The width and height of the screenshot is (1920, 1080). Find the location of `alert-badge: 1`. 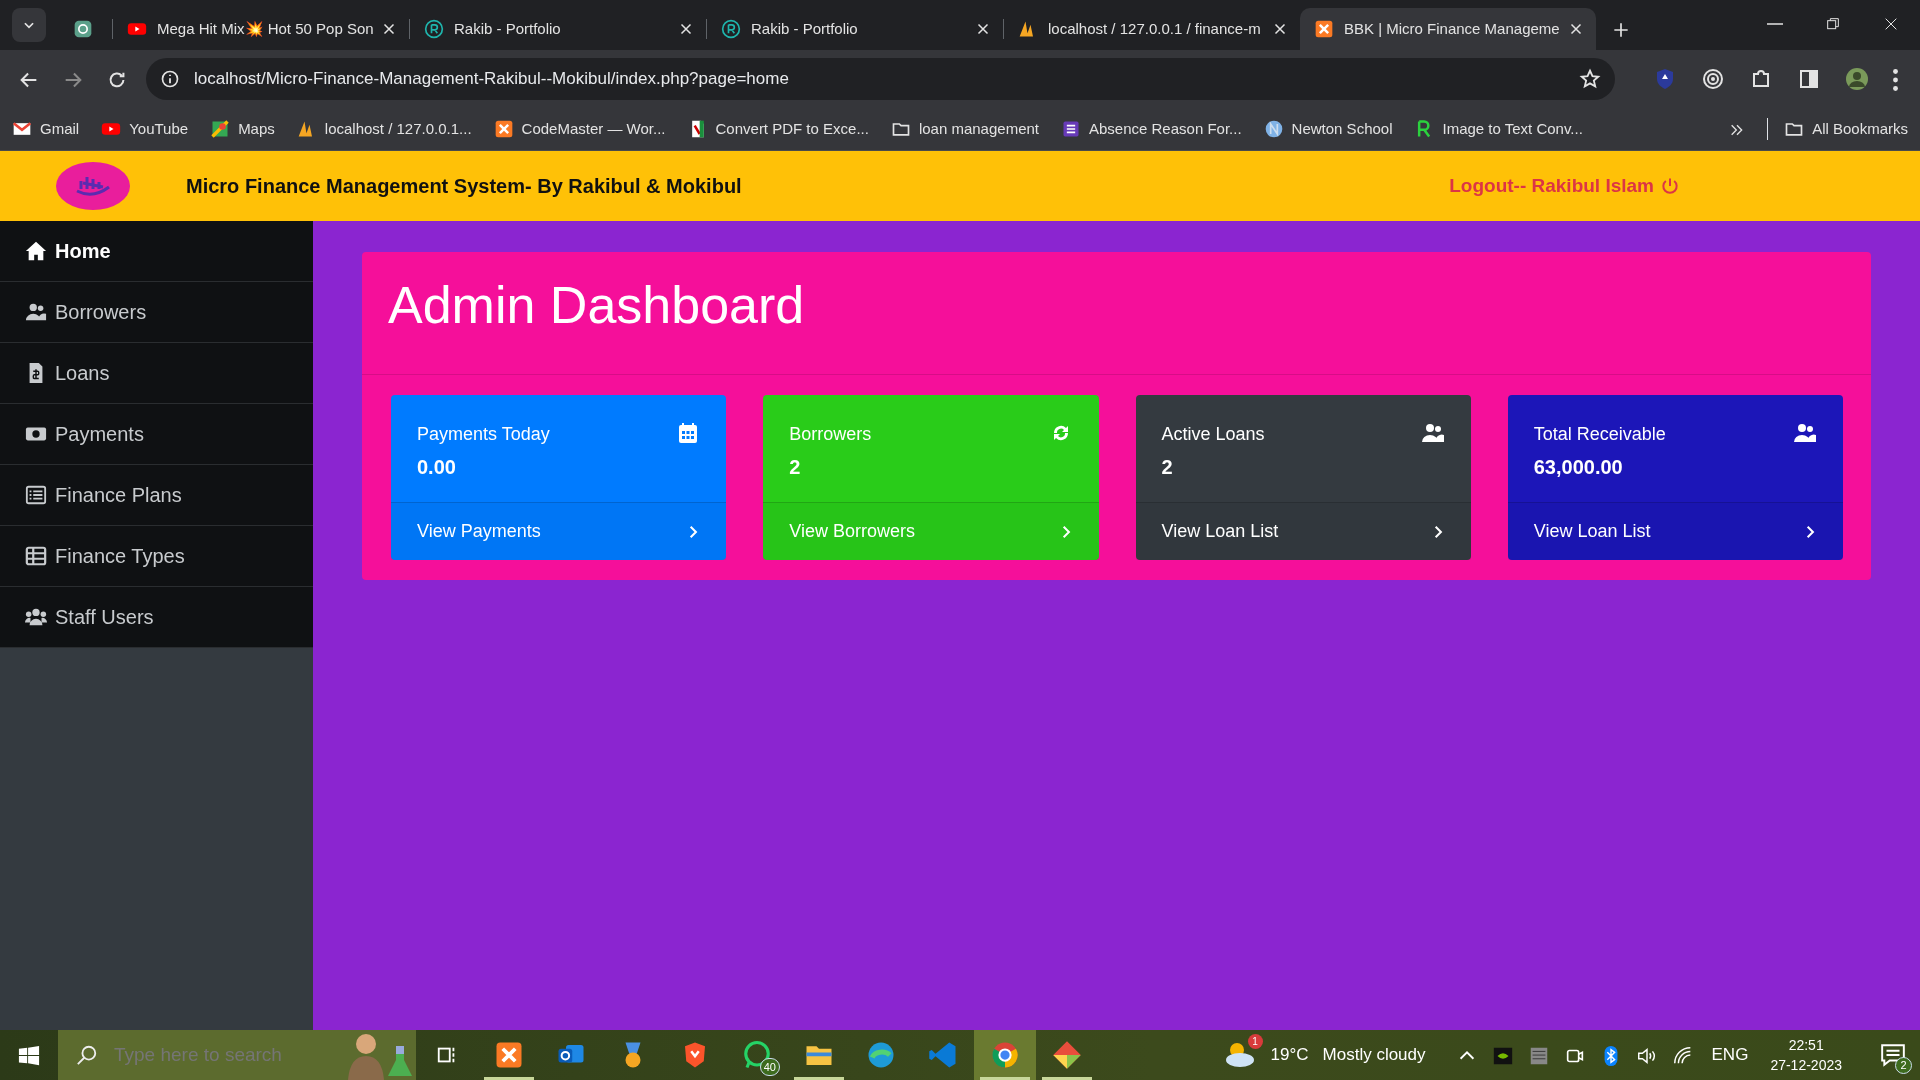

alert-badge: 1 is located at coordinates (1255, 1041).